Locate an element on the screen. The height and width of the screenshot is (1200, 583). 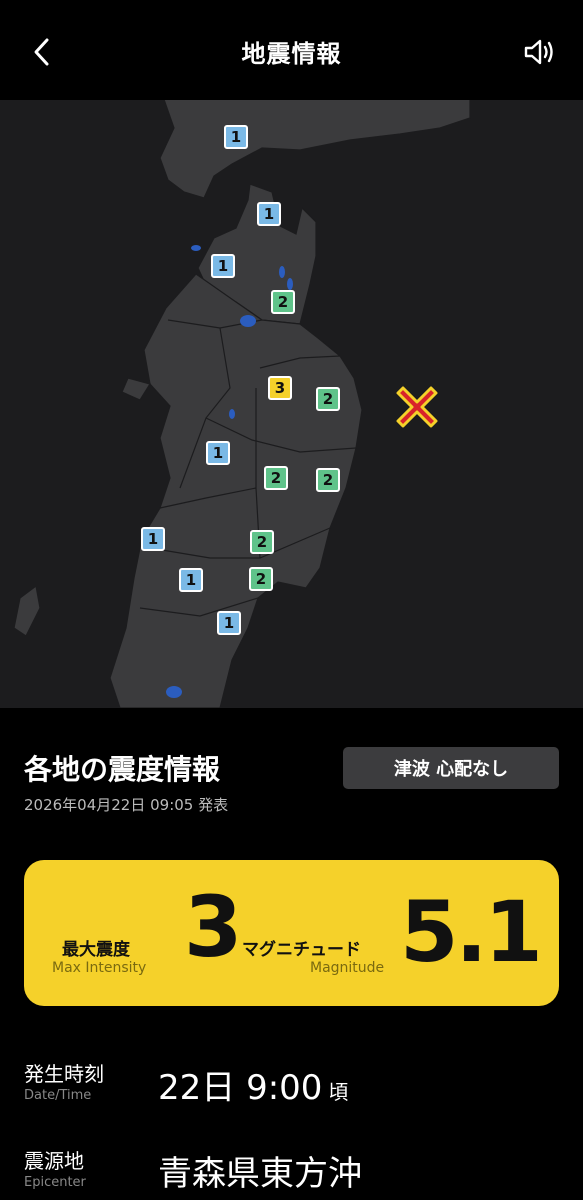
datetime-en-label: Date/Time is located at coordinates (58, 1095).